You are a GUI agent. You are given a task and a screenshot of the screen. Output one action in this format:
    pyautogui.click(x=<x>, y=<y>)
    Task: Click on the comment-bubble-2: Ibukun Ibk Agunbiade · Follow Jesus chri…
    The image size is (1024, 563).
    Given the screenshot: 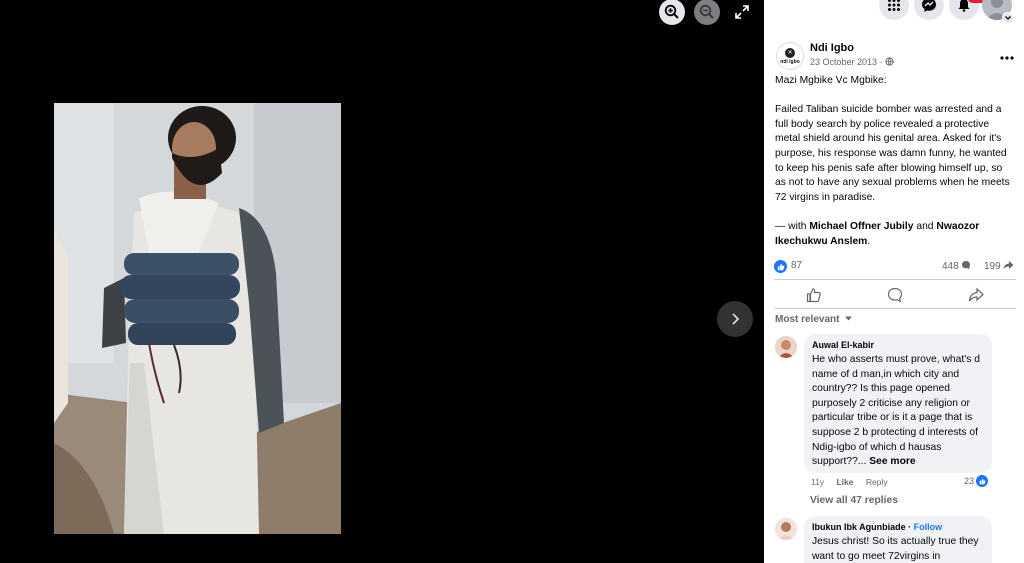 What is the action you would take?
    pyautogui.click(x=898, y=539)
    